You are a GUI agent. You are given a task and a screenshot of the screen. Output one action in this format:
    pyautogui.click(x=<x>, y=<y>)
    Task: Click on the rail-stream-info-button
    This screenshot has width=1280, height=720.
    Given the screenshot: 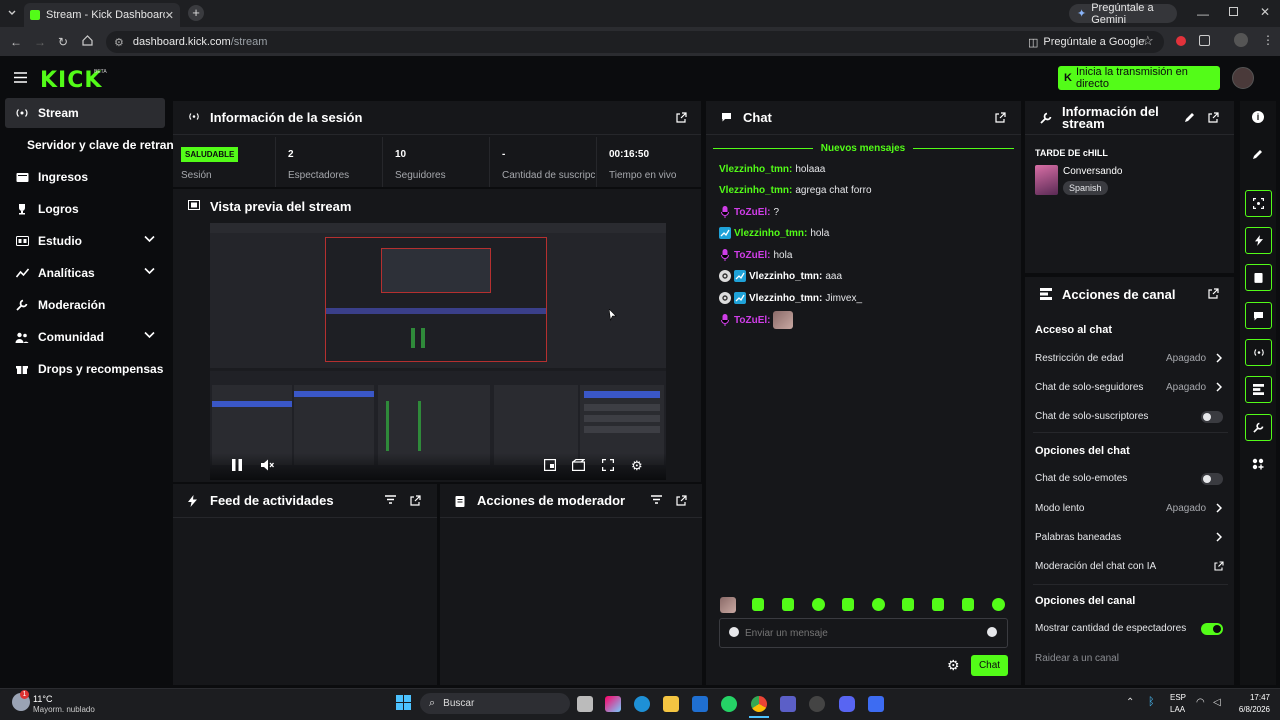 What is the action you would take?
    pyautogui.click(x=1258, y=427)
    